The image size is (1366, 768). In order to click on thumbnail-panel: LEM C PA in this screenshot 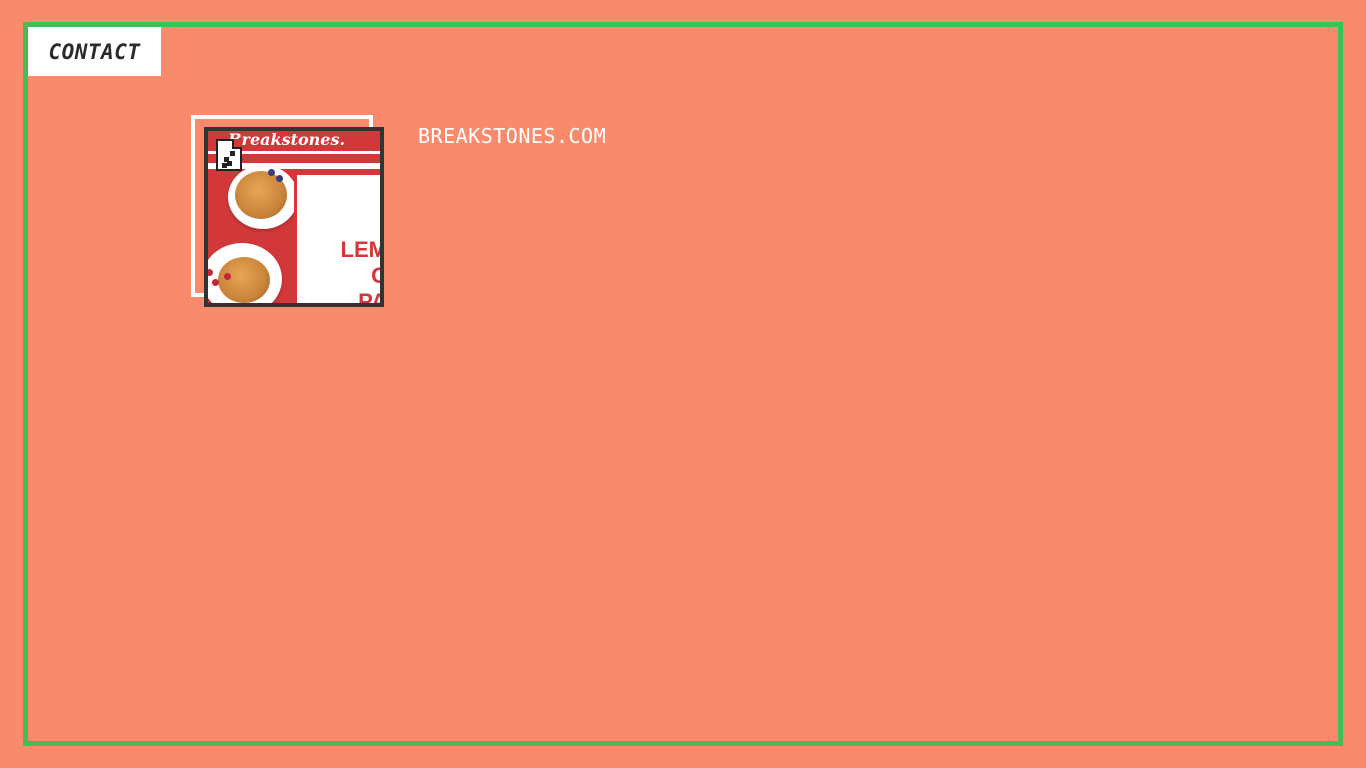, I will do `click(339, 241)`.